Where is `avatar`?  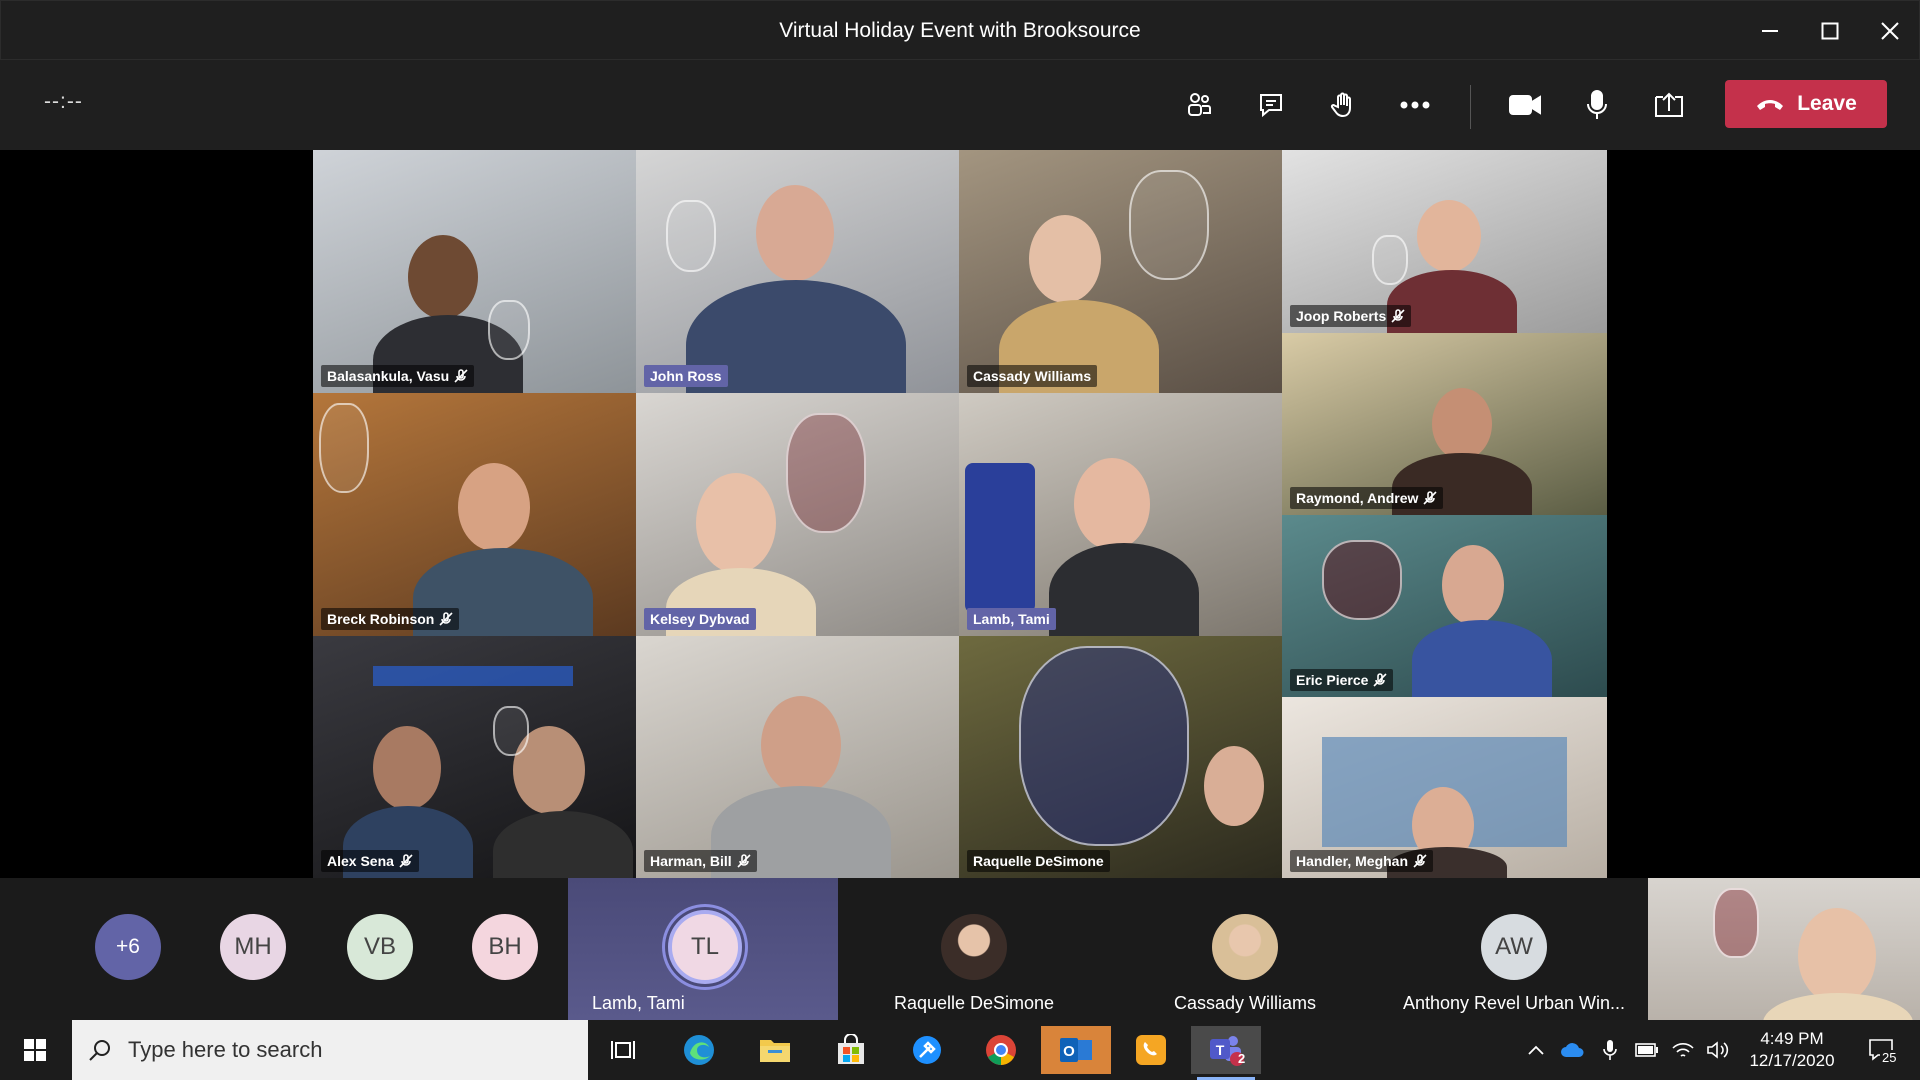
avatar is located at coordinates (974, 947).